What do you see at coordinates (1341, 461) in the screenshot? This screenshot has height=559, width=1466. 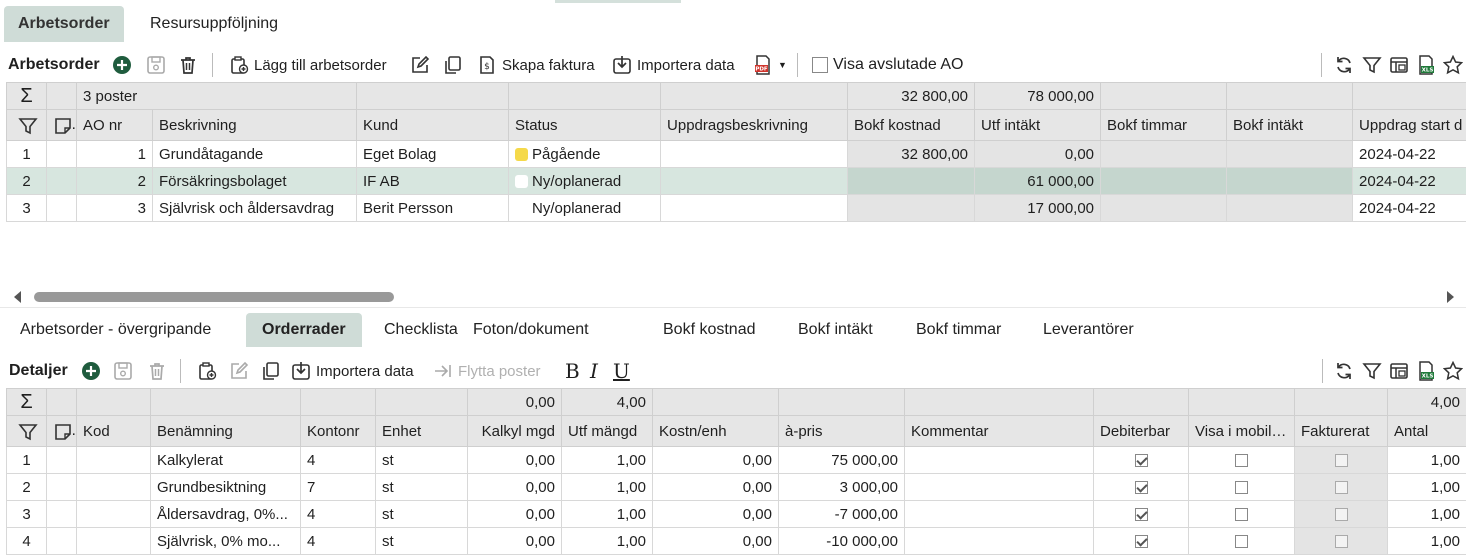 I see `fakturerat-checkbox` at bounding box center [1341, 461].